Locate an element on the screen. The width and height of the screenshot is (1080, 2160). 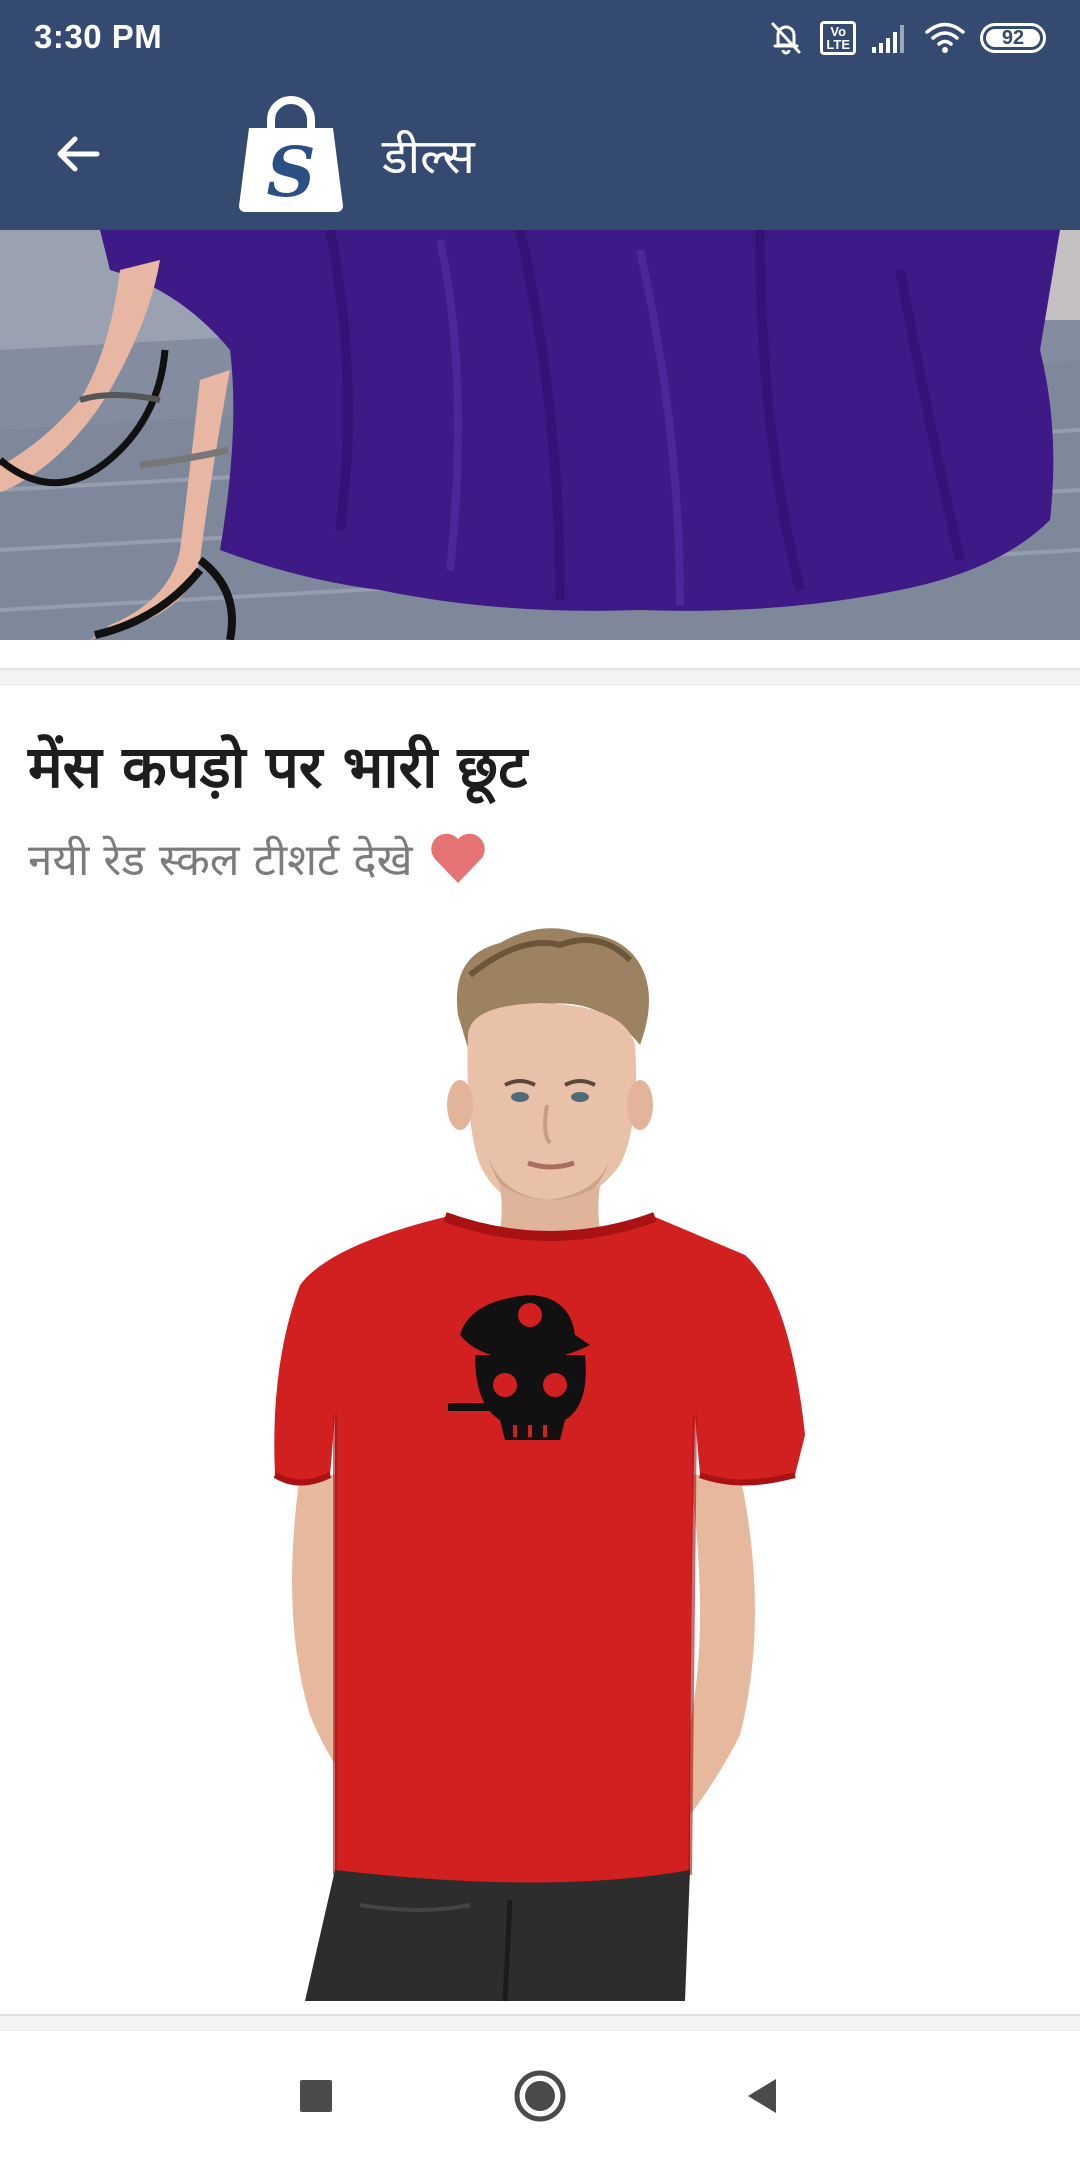
battery-level: 92 is located at coordinates (1013, 37).